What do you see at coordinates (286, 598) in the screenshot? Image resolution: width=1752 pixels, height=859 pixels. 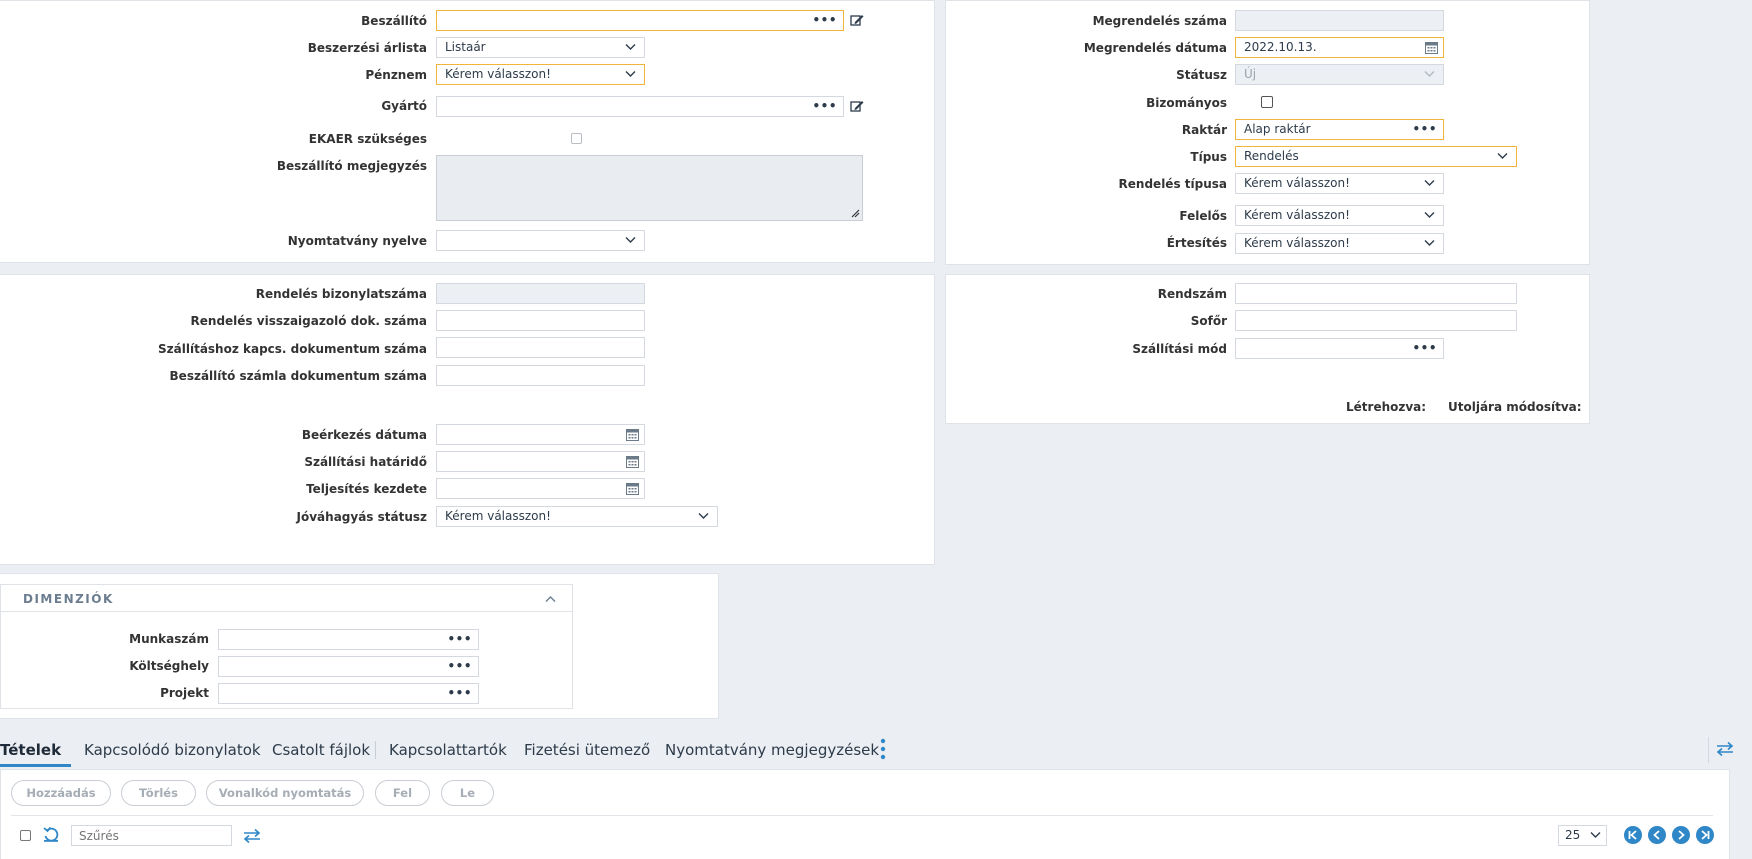 I see `dimensions-header: DIMENZIÓK` at bounding box center [286, 598].